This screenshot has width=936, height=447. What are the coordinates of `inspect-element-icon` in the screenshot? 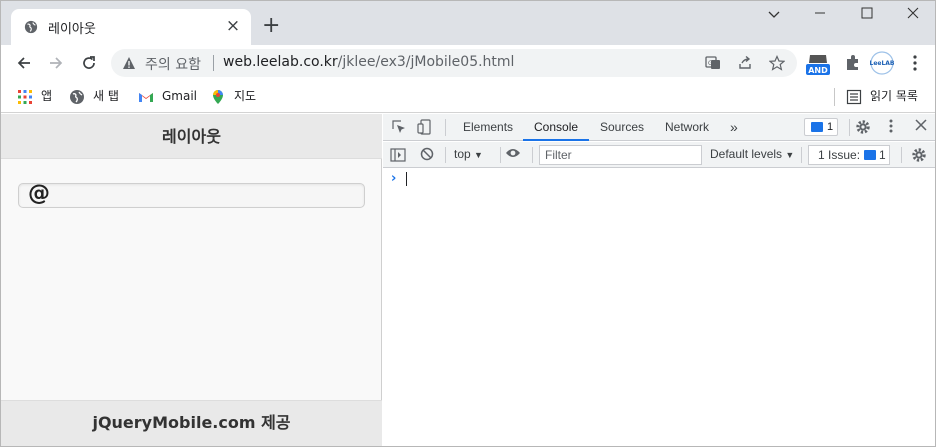 It's located at (399, 127).